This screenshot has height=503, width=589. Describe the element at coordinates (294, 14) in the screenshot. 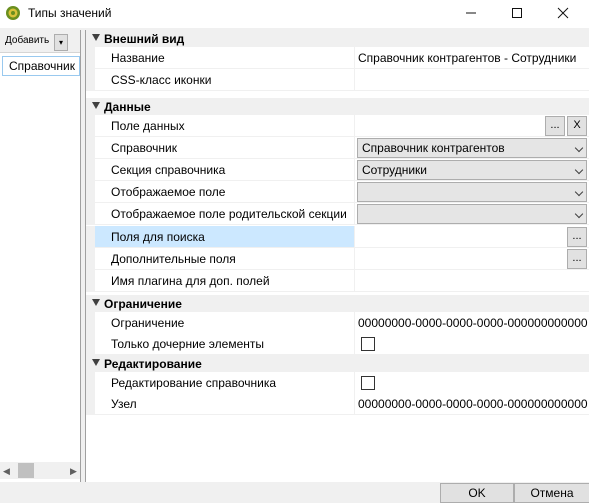

I see `title-bar: Типы значений` at that location.